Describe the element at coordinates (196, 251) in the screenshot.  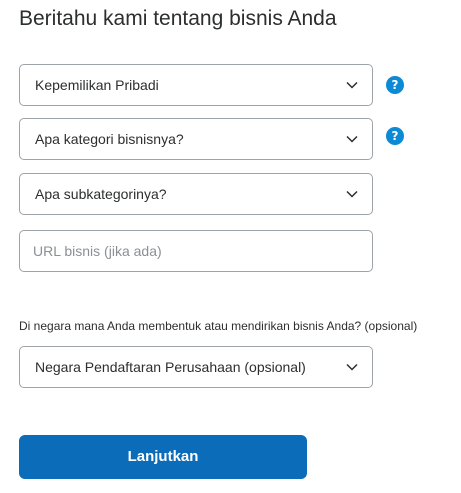
I see `business-url-input: URL bisnis (jika ada)` at that location.